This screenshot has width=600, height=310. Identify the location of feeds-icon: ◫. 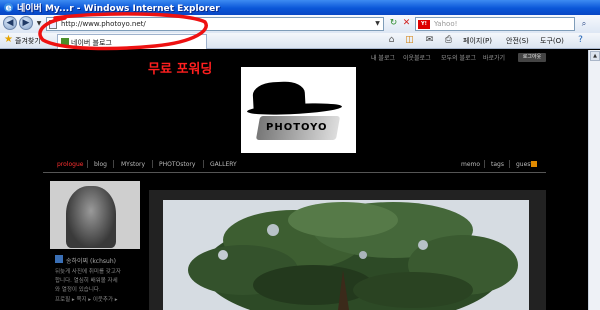
(409, 40).